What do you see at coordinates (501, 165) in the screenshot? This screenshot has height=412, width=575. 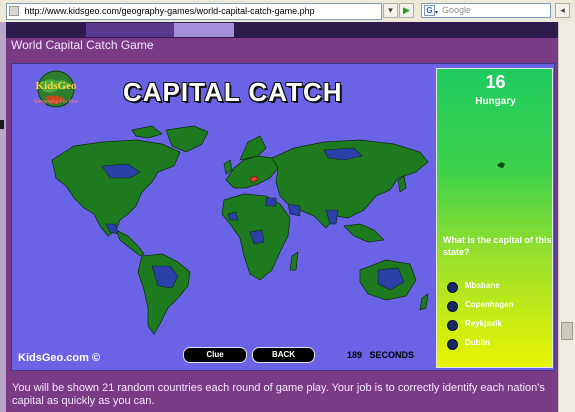 I see `country-shape-icon` at bounding box center [501, 165].